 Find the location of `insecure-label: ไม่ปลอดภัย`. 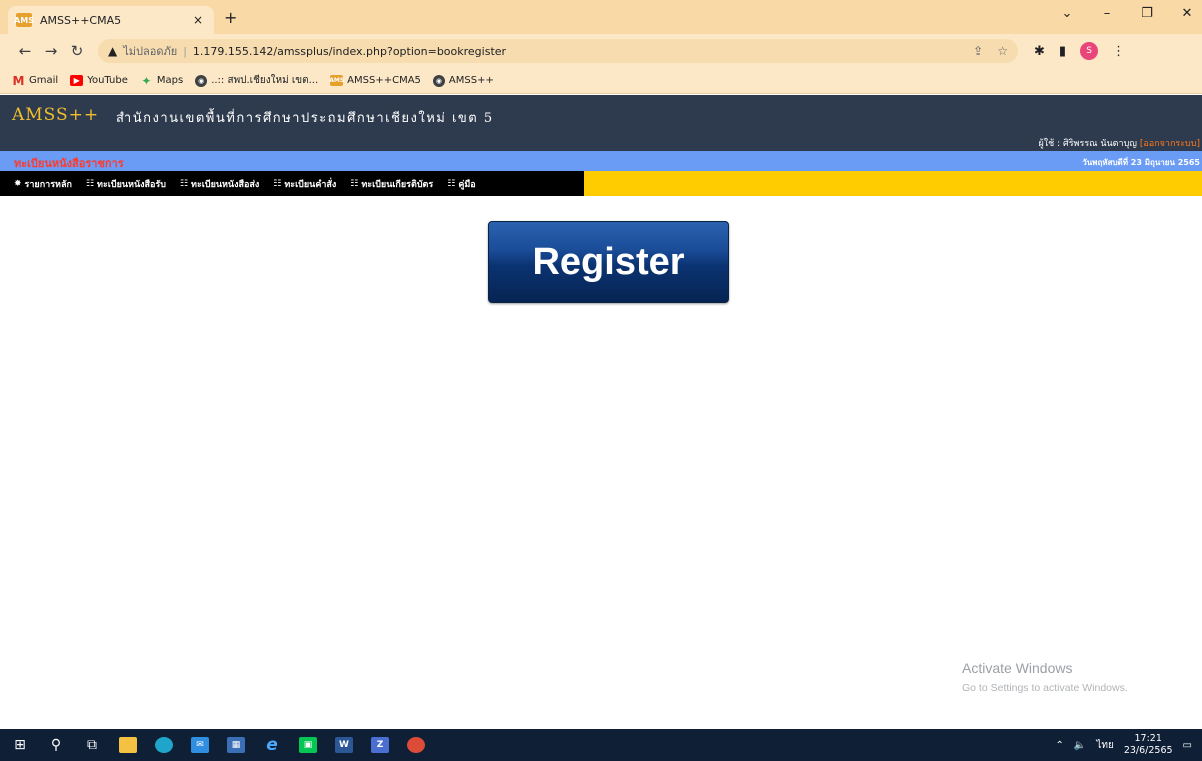

insecure-label: ไม่ปลอดภัย is located at coordinates (150, 51).